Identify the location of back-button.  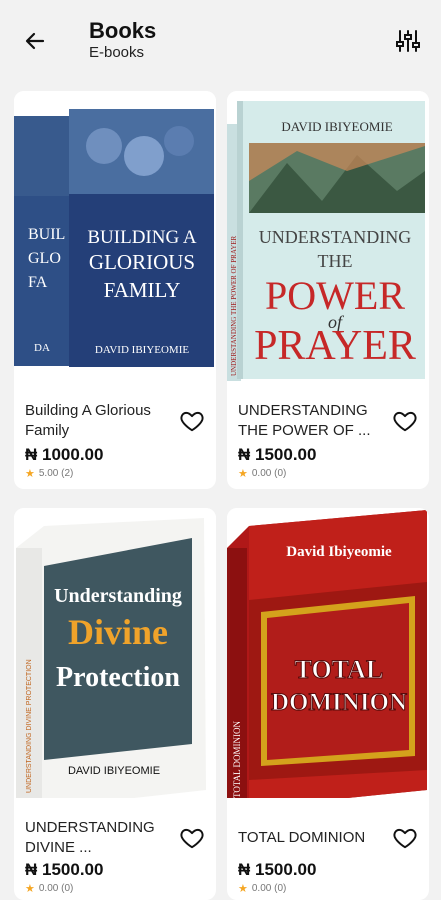
(35, 41).